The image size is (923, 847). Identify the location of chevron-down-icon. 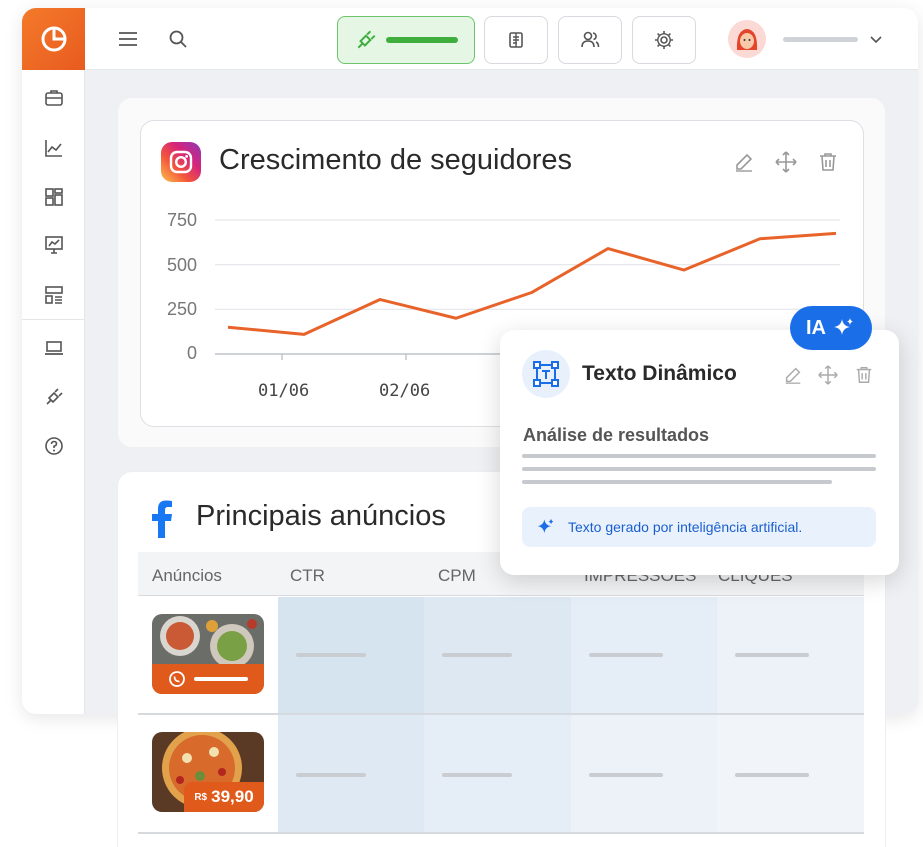
(876, 39).